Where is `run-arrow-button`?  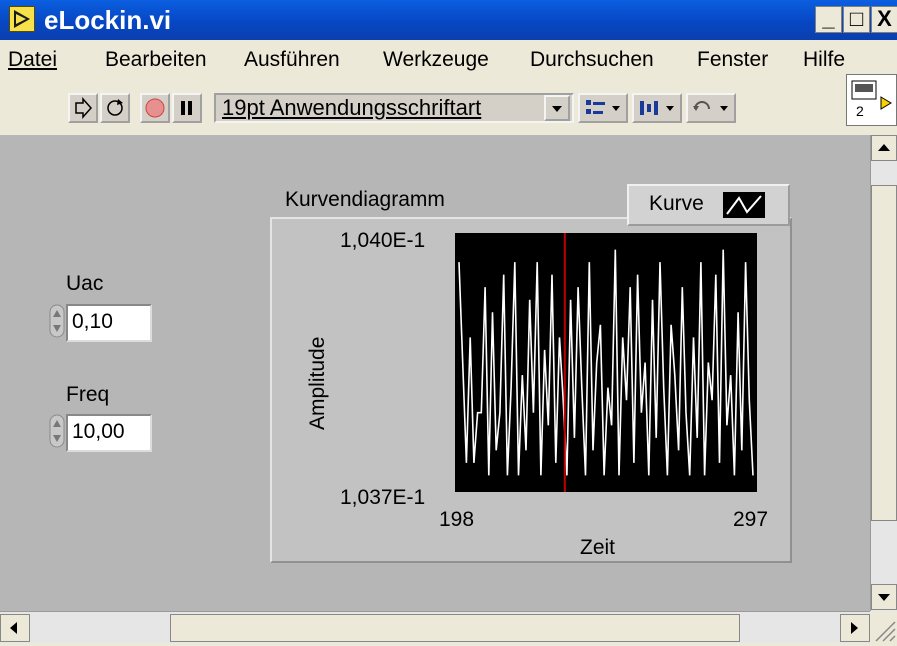 run-arrow-button is located at coordinates (83, 108).